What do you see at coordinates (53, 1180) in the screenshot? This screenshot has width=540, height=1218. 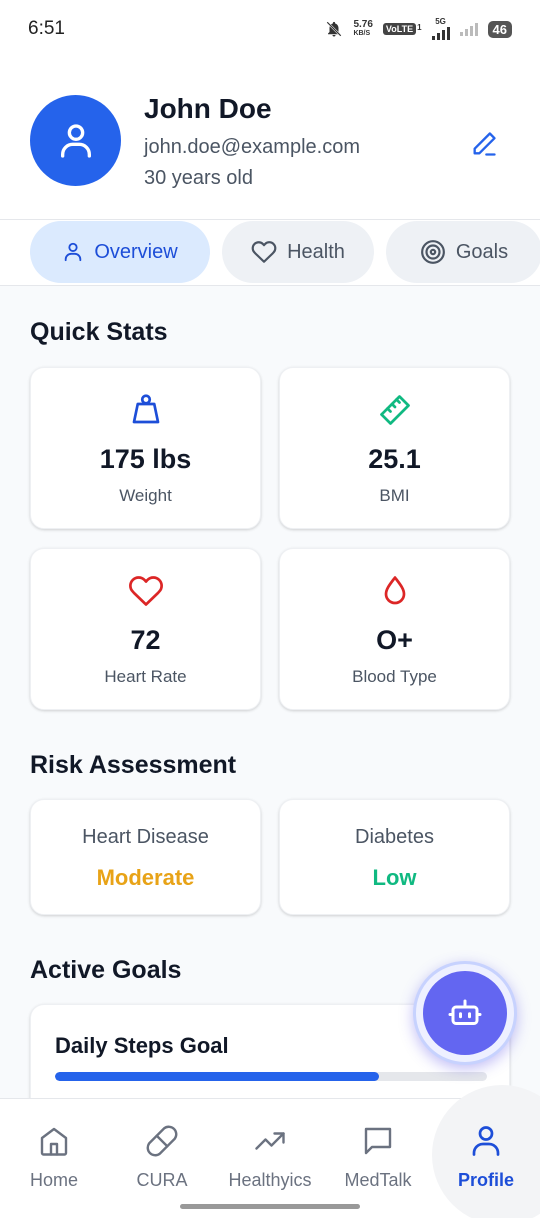 I see `nav-label: Home` at bounding box center [53, 1180].